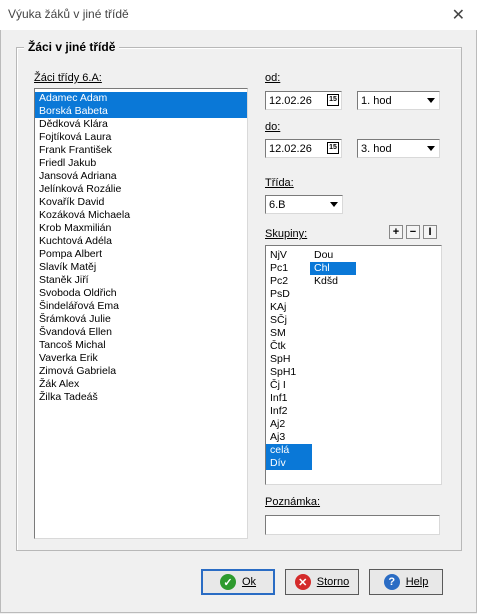  I want to click on list-item: Vaverka Erik, so click(141, 358).